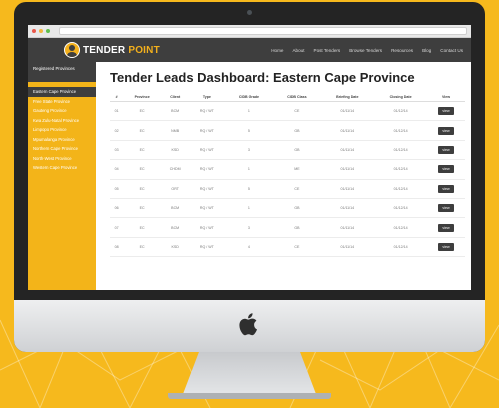 The image size is (499, 408). What do you see at coordinates (401, 97) in the screenshot?
I see `column-header: Closing Date` at bounding box center [401, 97].